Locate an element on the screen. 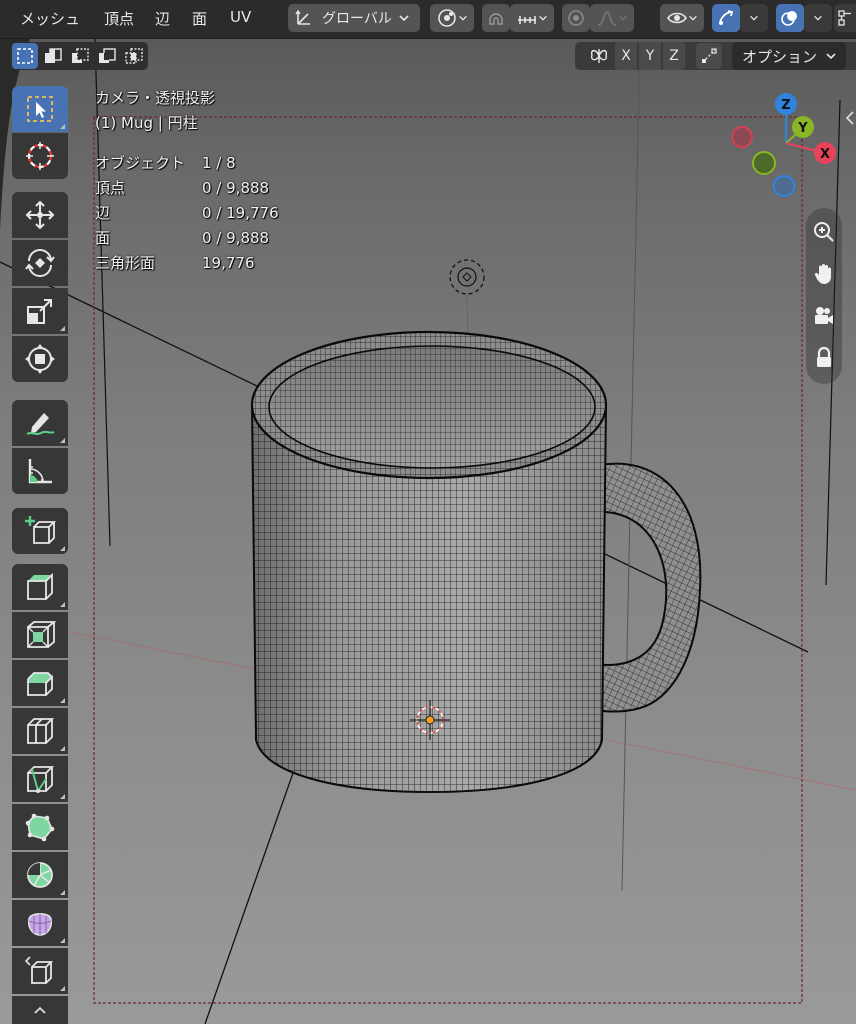 This screenshot has height=1024, width=856. menu-face: 面 is located at coordinates (199, 18).